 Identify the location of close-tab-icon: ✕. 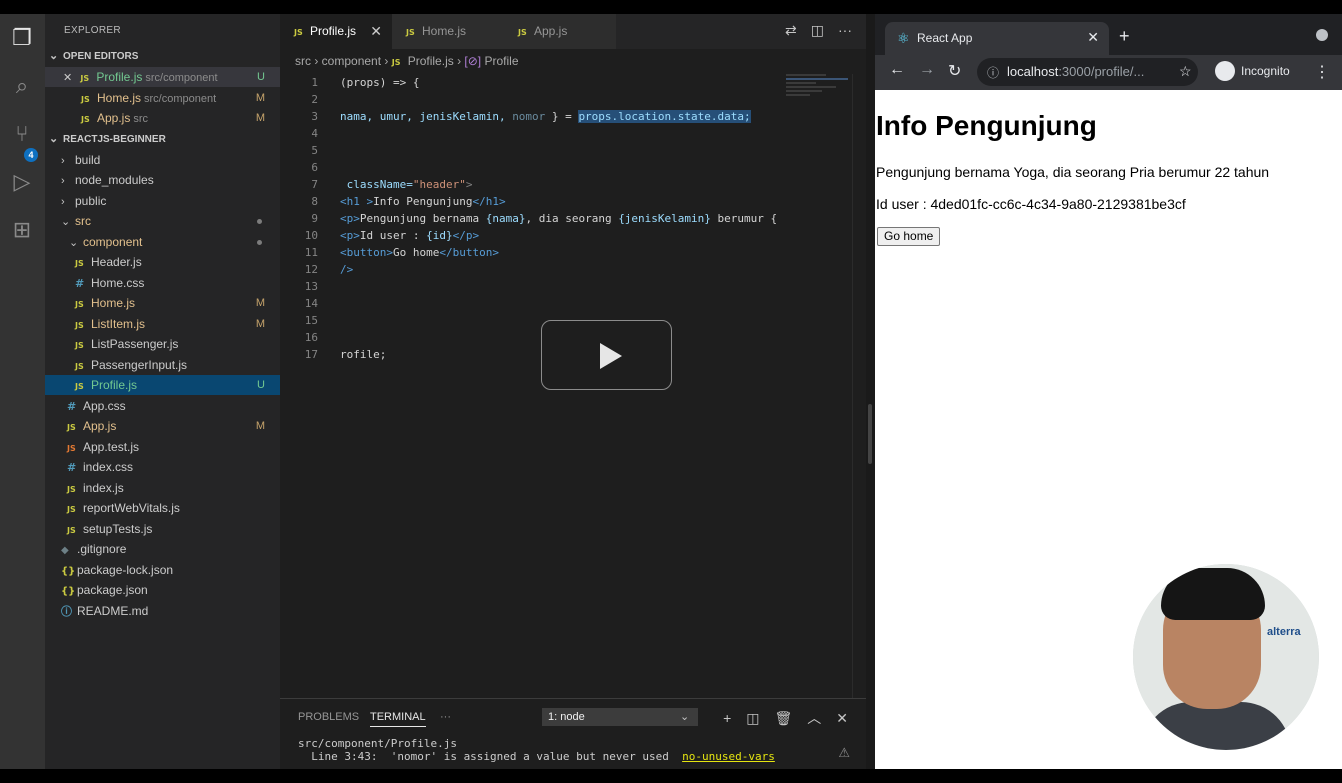
(1093, 37).